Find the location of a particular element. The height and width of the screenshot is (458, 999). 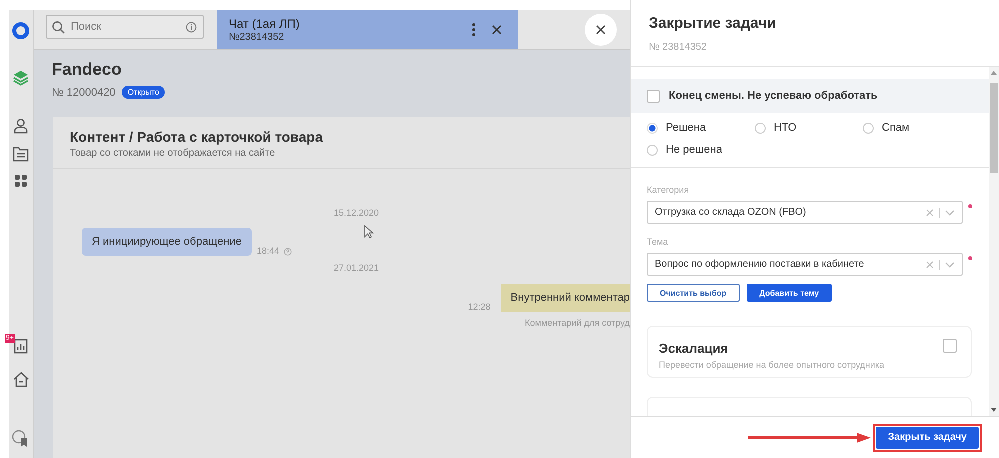

chat-tab: Чат (1ая ЛП) №23814352 is located at coordinates (367, 29).